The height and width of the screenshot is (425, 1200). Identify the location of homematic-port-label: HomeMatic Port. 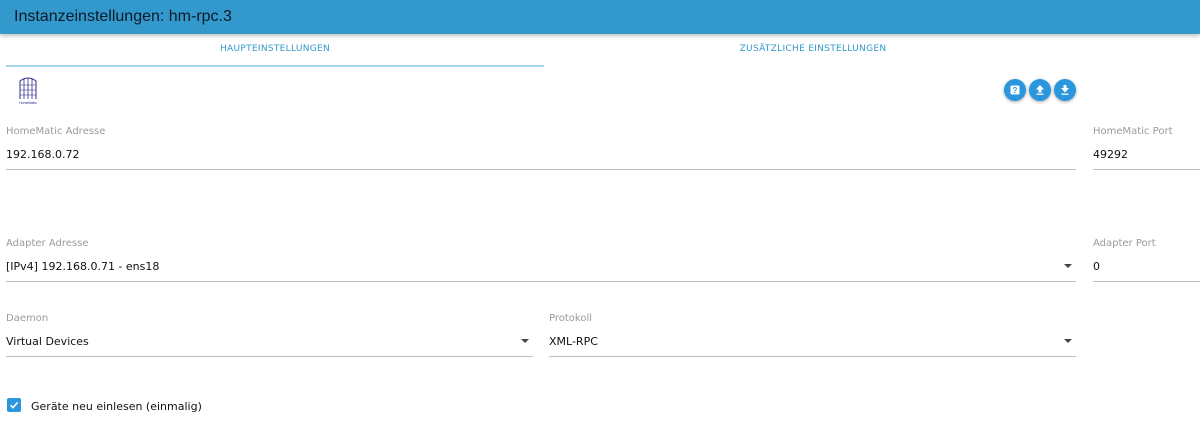
(1133, 131).